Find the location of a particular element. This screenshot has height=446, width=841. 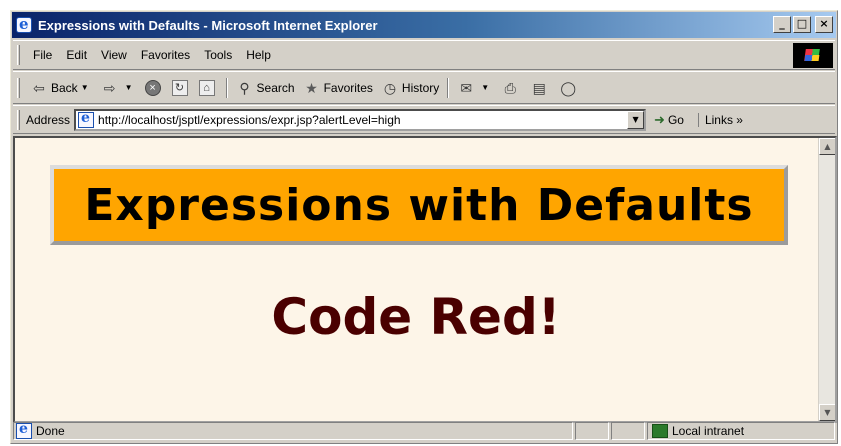

history-icon: ◷ is located at coordinates (390, 87).